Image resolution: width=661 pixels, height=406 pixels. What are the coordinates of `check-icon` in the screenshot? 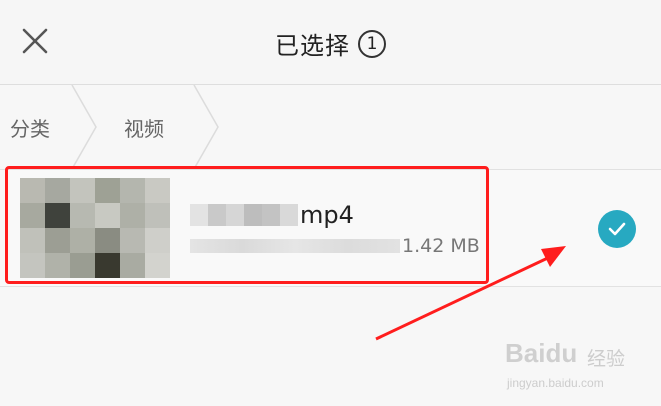 It's located at (617, 229).